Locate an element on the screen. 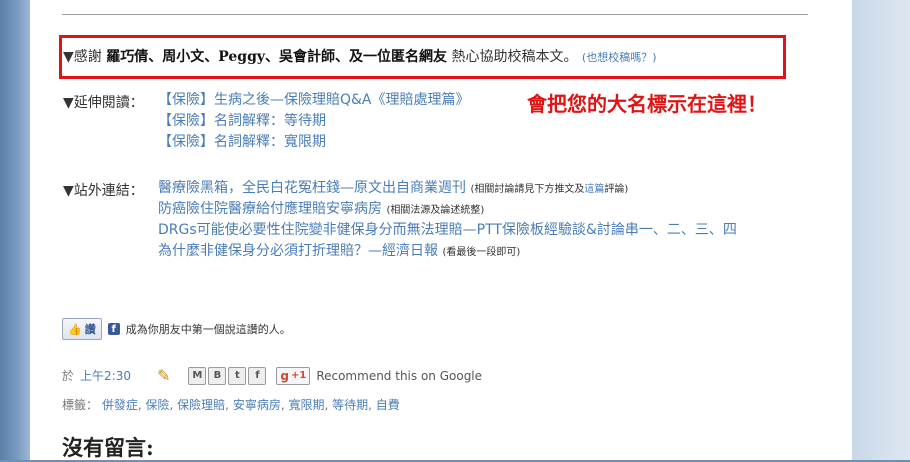 The image size is (910, 462). google-plus-one-button: g +1 is located at coordinates (293, 375).